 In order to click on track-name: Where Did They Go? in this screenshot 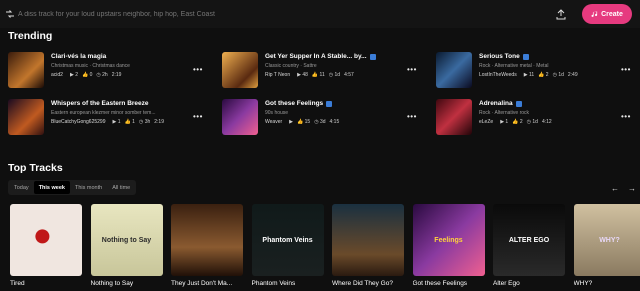, I will do `click(368, 283)`.